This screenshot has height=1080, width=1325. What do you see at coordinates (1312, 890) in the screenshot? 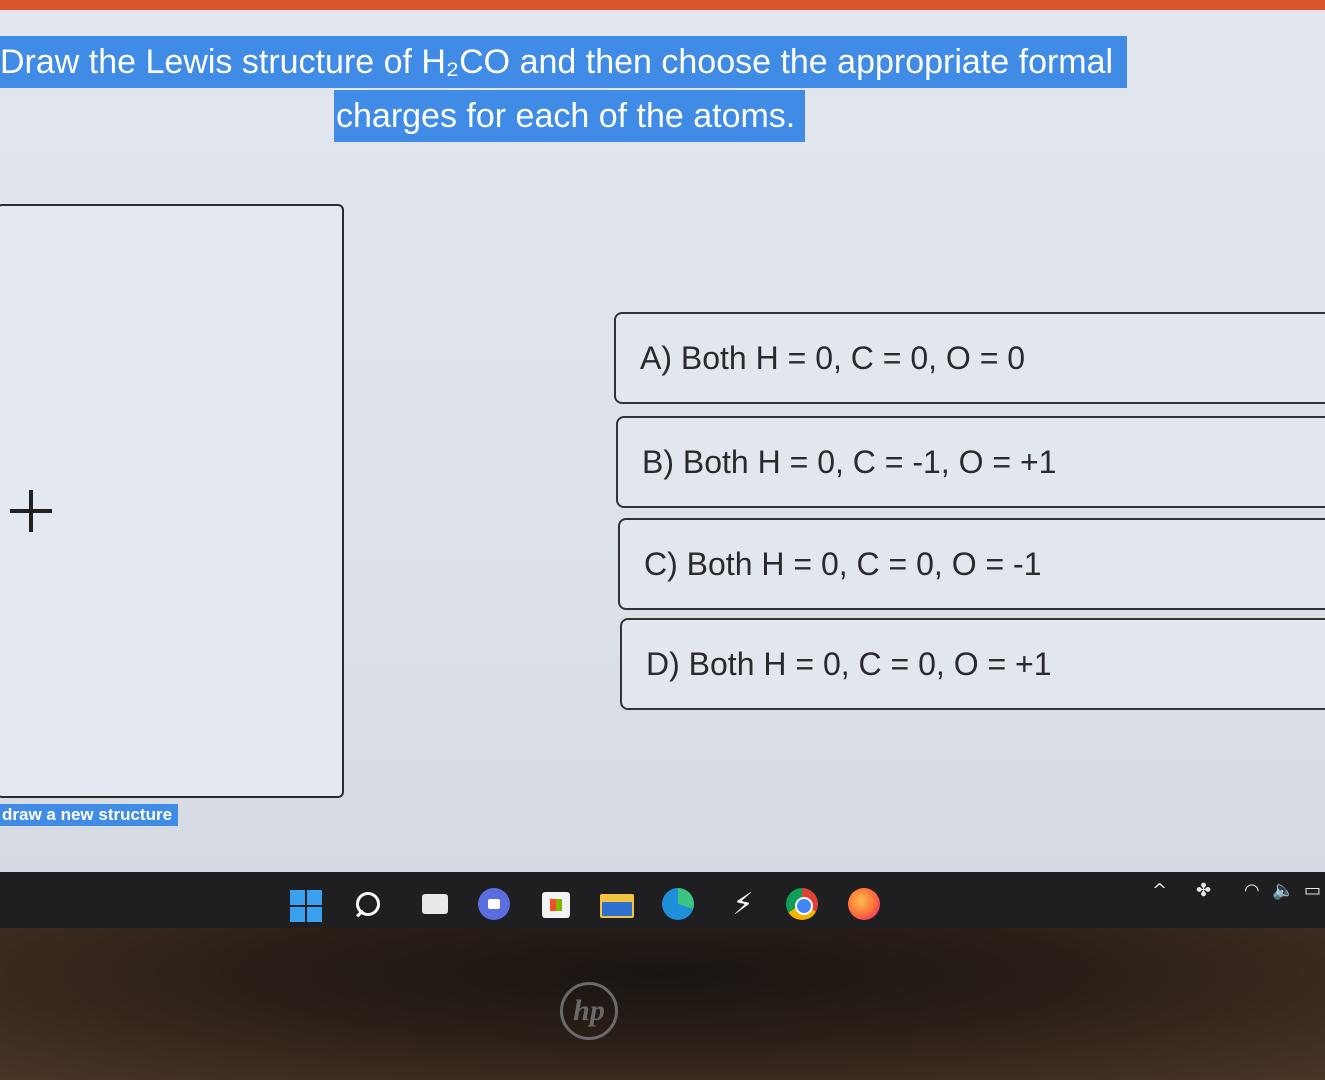
I see `battery-icon: ▭` at bounding box center [1312, 890].